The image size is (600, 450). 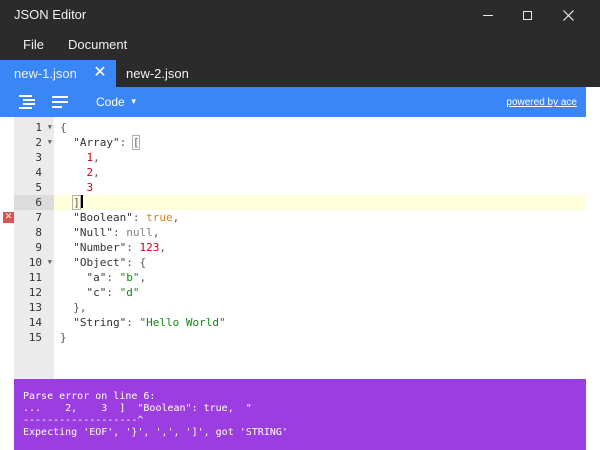 What do you see at coordinates (100, 247) in the screenshot?
I see `code-token: "Number"` at bounding box center [100, 247].